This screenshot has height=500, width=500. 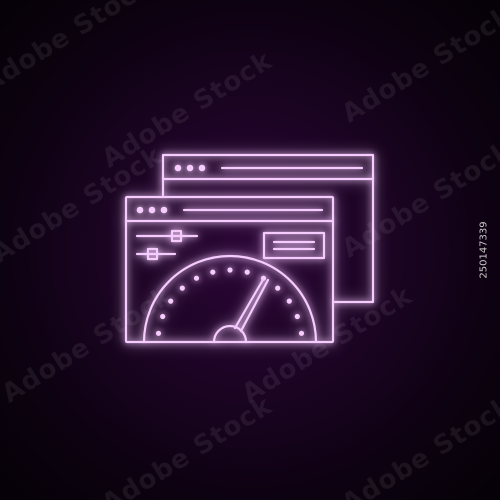 I want to click on gauge-needle, so click(x=251, y=304).